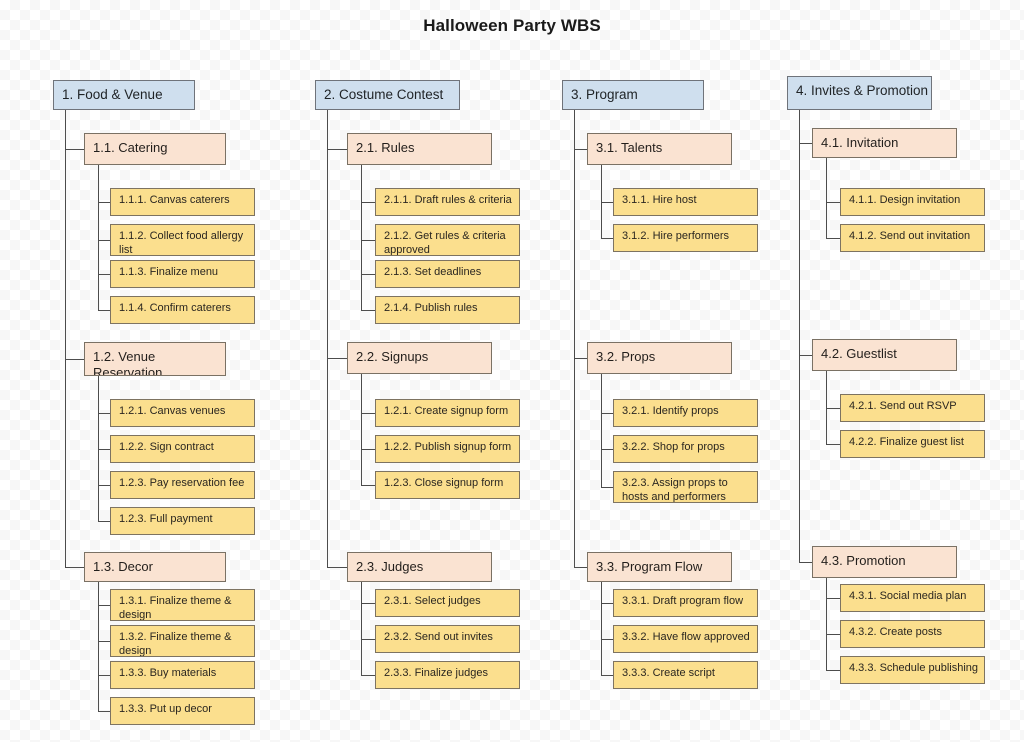 Image resolution: width=1024 pixels, height=742 pixels. I want to click on wbs-task-node-1-1-1: 1.1.1. Canvas caterers, so click(182, 202).